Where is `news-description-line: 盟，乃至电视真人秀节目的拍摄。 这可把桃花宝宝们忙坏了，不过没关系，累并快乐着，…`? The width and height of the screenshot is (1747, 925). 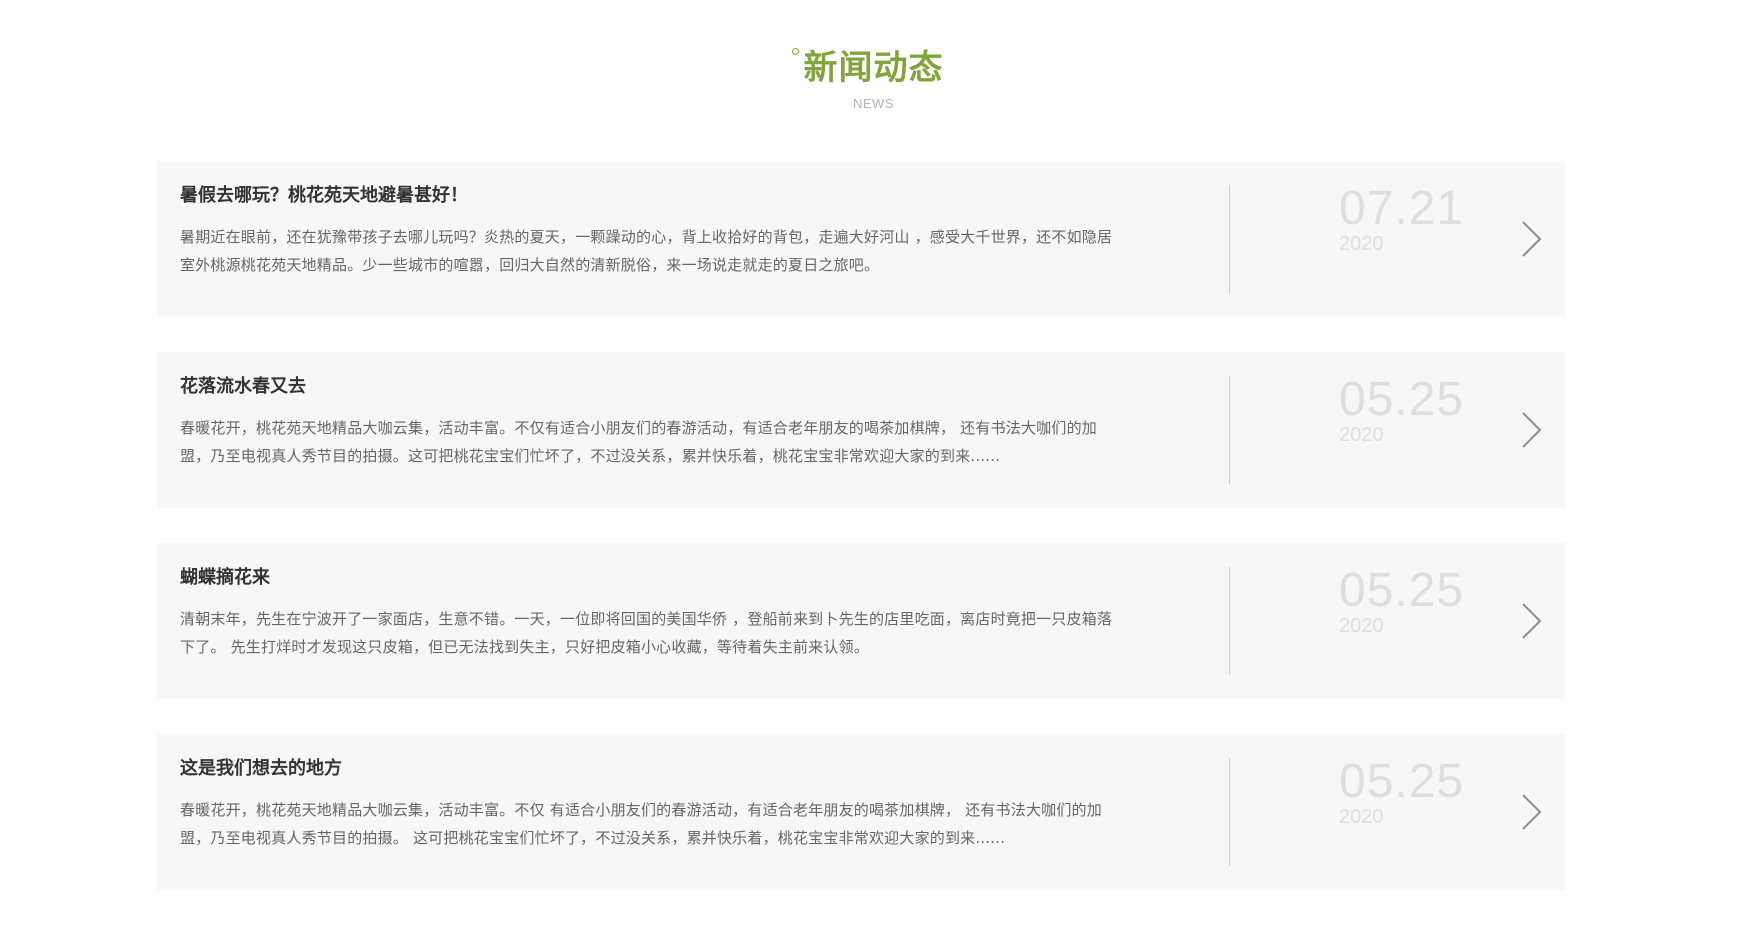 news-description-line: 盟，乃至电视真人秀节目的拍摄。 这可把桃花宝宝们忙坏了，不过没关系，累并快乐着，… is located at coordinates (593, 838).